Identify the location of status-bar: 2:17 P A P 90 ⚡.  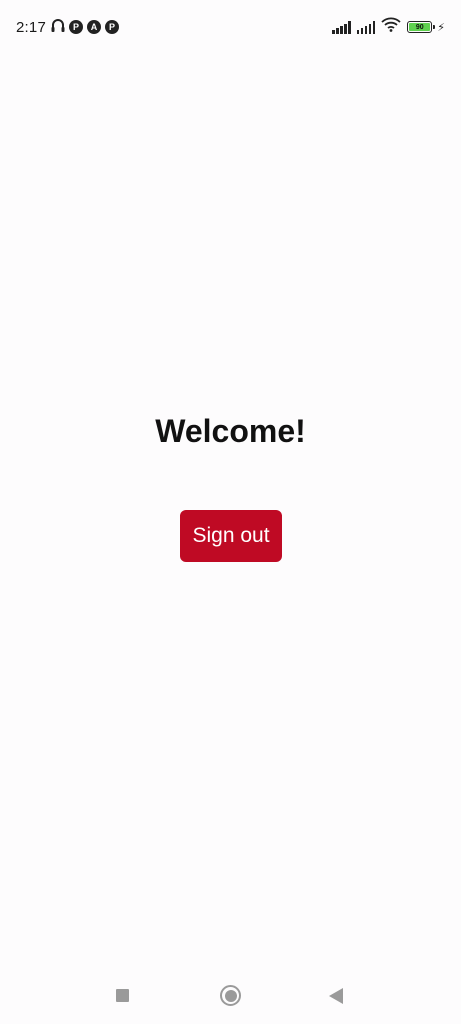
(230, 26).